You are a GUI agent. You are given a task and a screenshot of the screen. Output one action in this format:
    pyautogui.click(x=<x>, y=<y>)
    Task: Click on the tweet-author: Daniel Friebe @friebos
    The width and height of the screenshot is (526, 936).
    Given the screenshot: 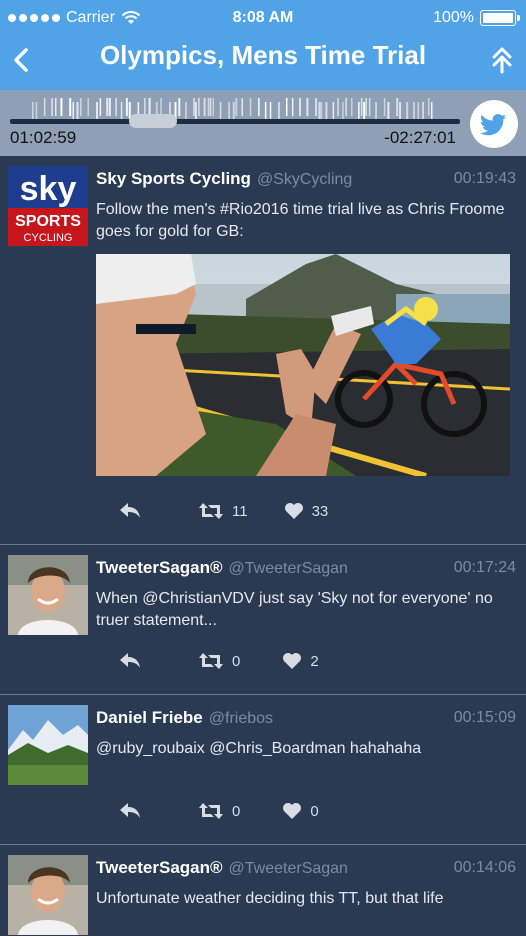 What is the action you would take?
    pyautogui.click(x=184, y=718)
    